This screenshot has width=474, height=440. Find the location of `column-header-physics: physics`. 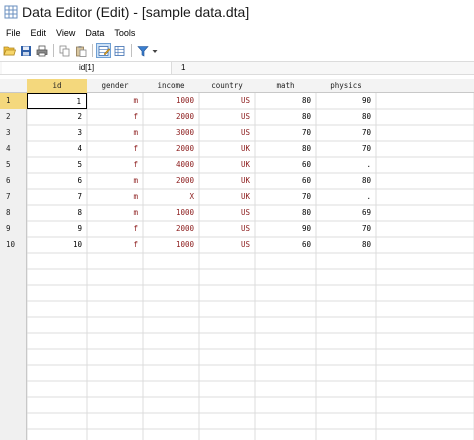

column-header-physics: physics is located at coordinates (346, 86).